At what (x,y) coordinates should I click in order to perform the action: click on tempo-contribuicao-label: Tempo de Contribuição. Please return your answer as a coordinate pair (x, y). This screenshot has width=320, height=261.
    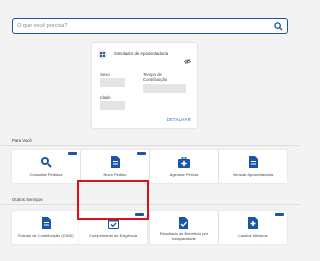
    Looking at the image, I should click on (155, 77).